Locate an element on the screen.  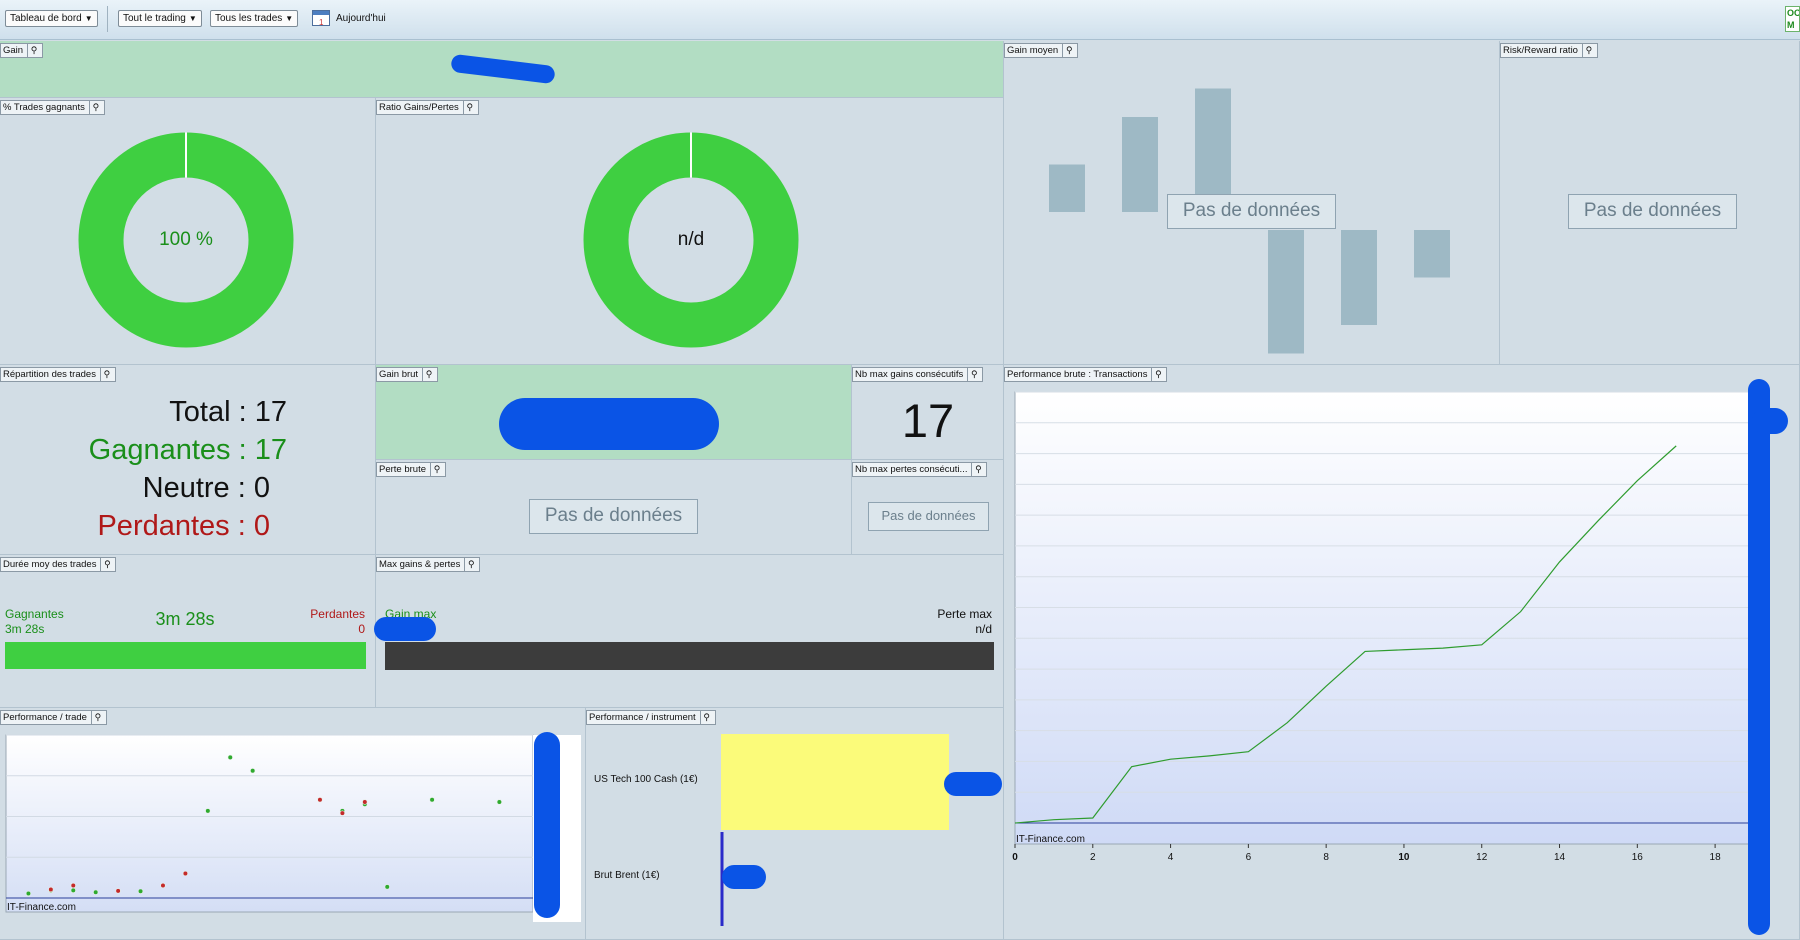
perf-instrument-chart: US Tech 100 Cash (1€) Brut Brent (1€) is located at coordinates (771, 830).